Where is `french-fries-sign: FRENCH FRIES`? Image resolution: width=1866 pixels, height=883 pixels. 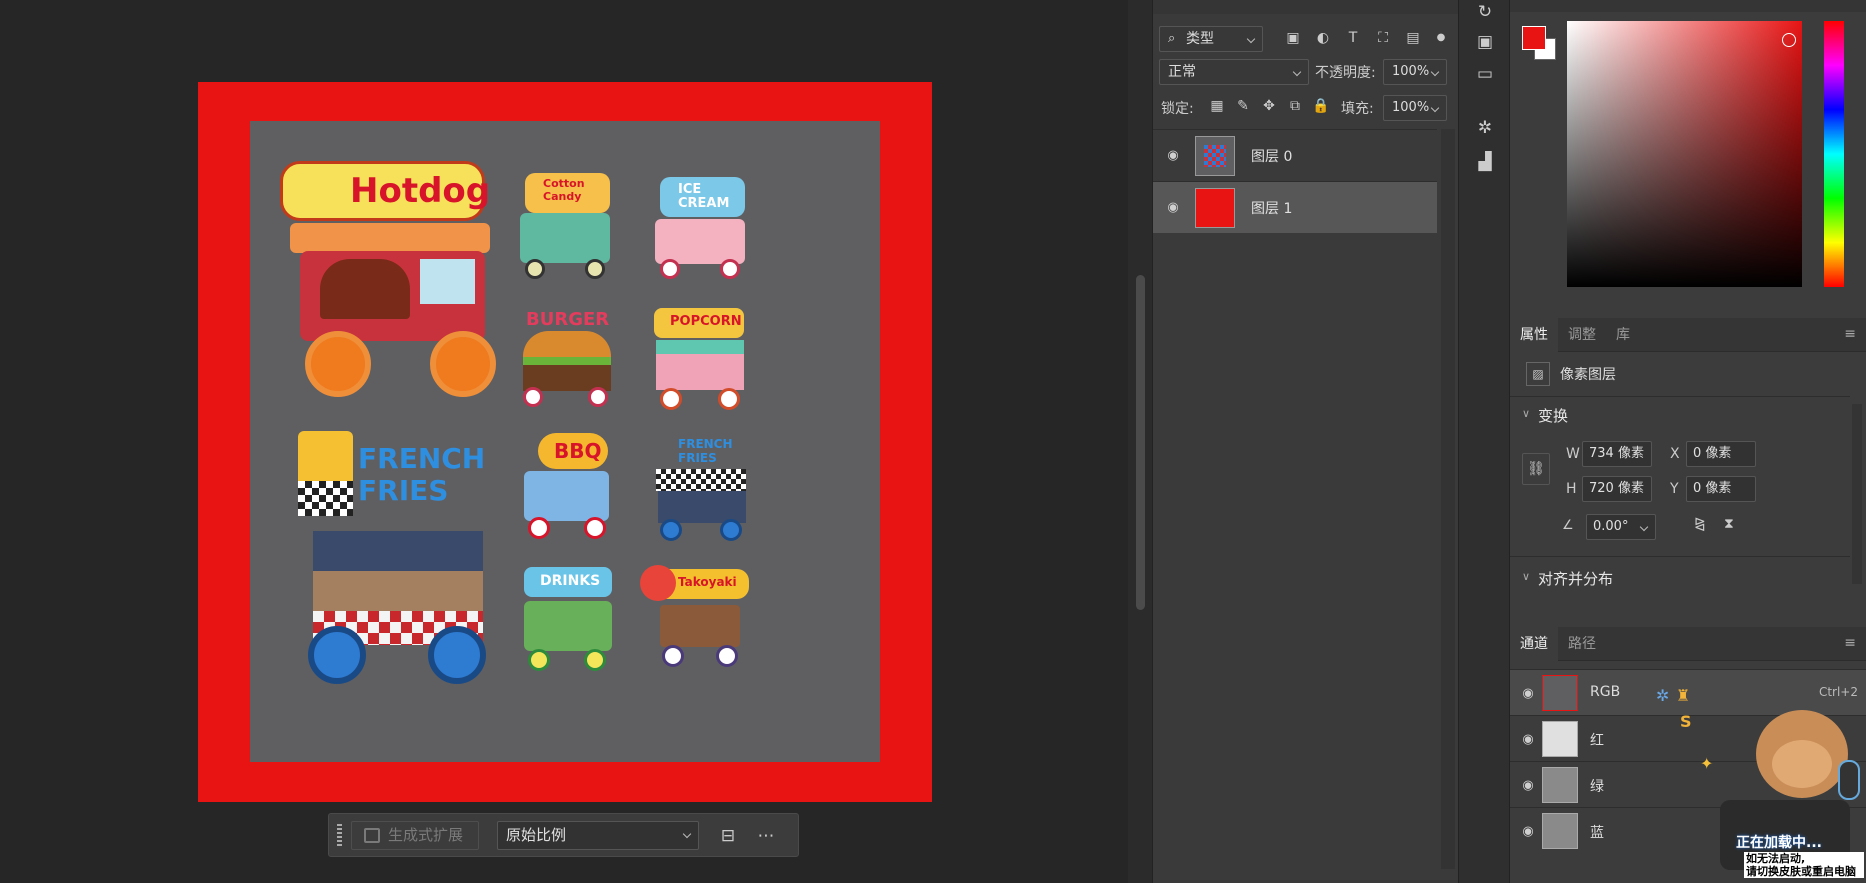
french-fries-sign: FRENCH FRIES is located at coordinates (422, 474).